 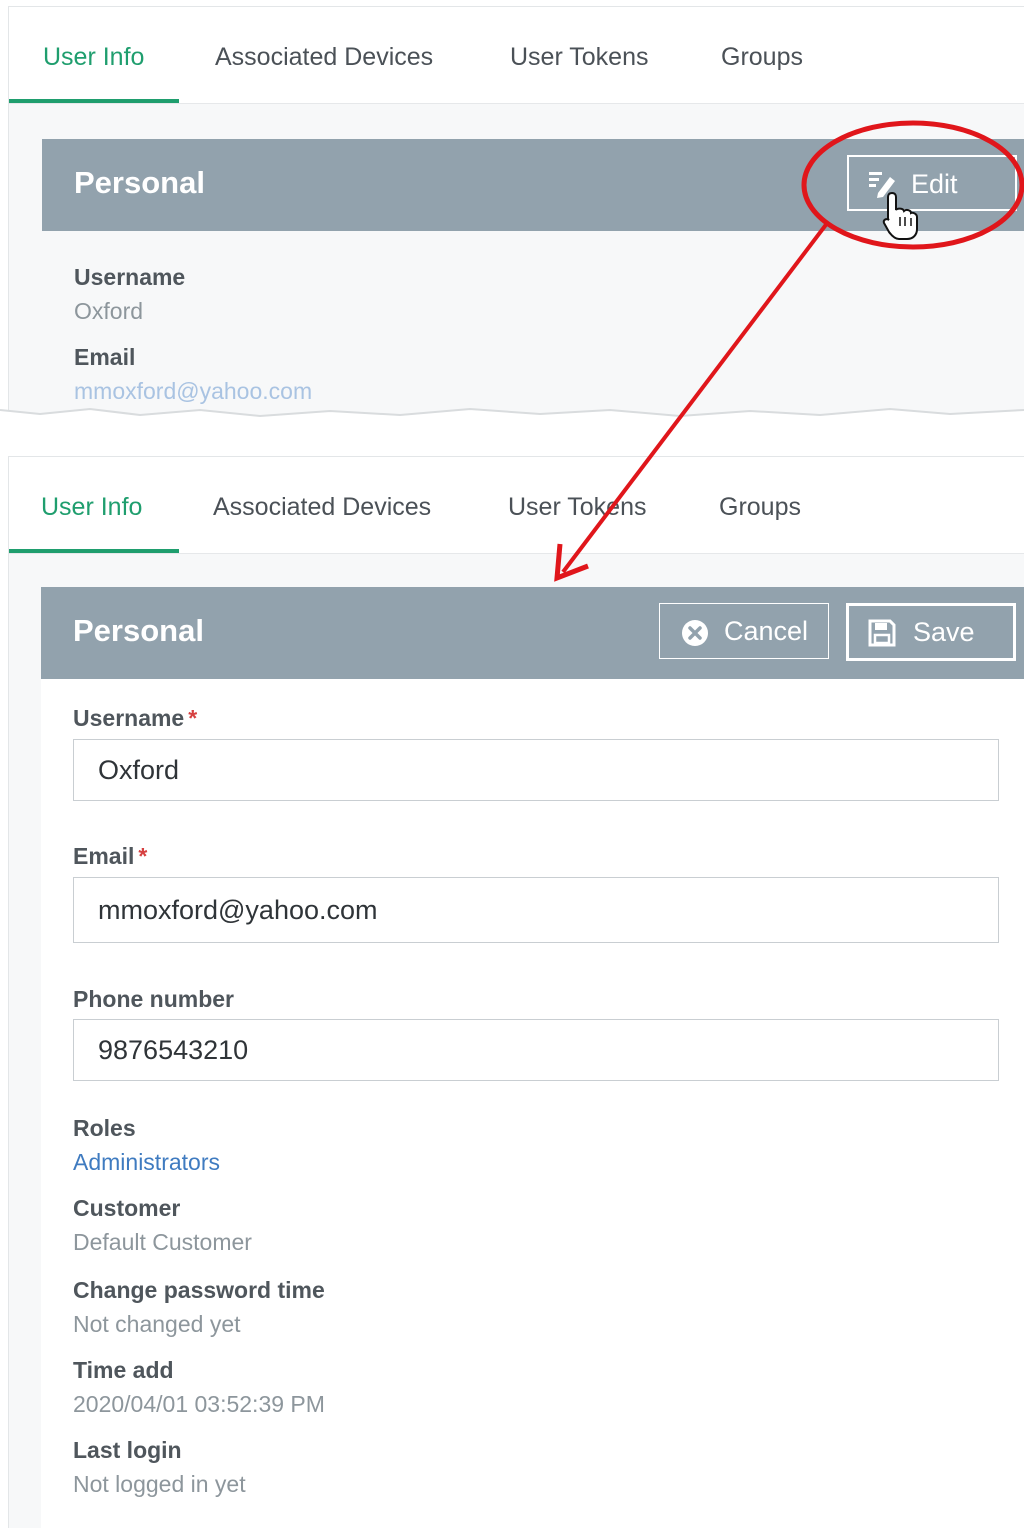 I want to click on phone-number-label: Phone number, so click(x=154, y=999).